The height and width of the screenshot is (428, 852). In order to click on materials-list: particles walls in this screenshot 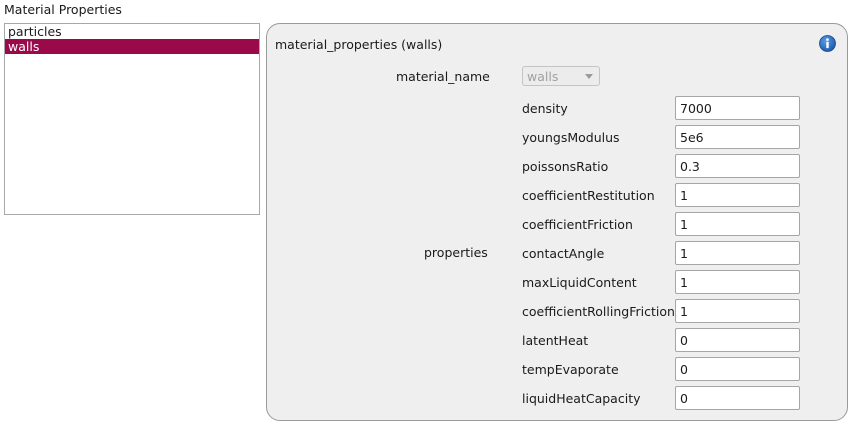, I will do `click(132, 119)`.